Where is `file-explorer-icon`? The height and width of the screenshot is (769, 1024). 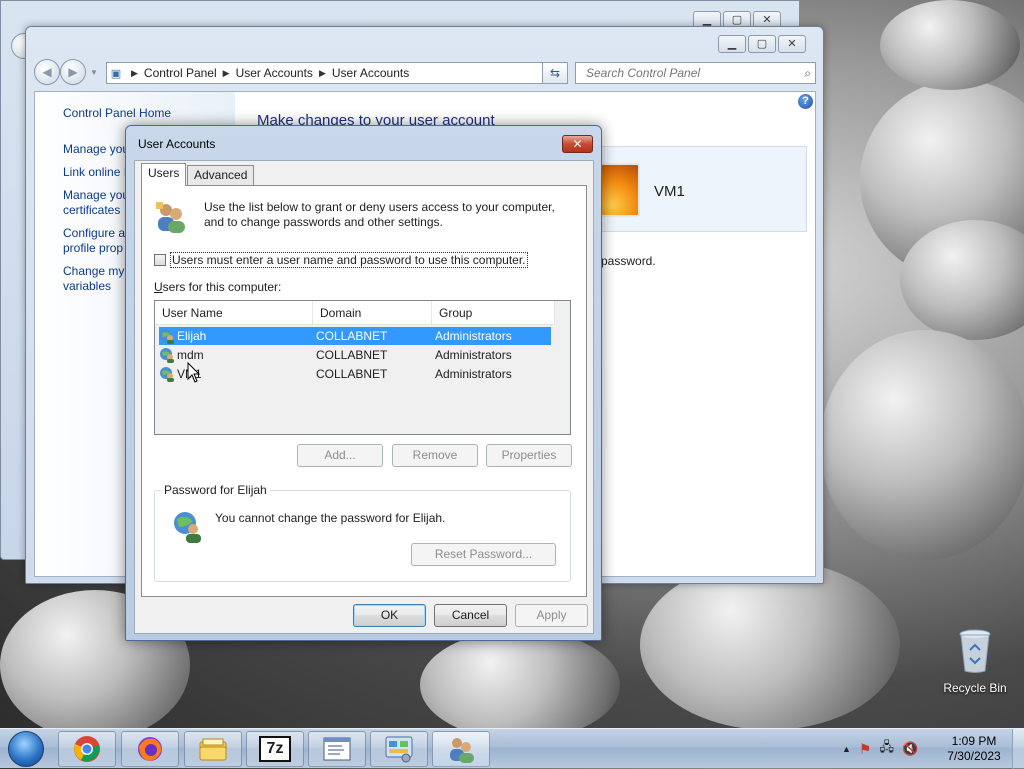
file-explorer-icon is located at coordinates (213, 749).